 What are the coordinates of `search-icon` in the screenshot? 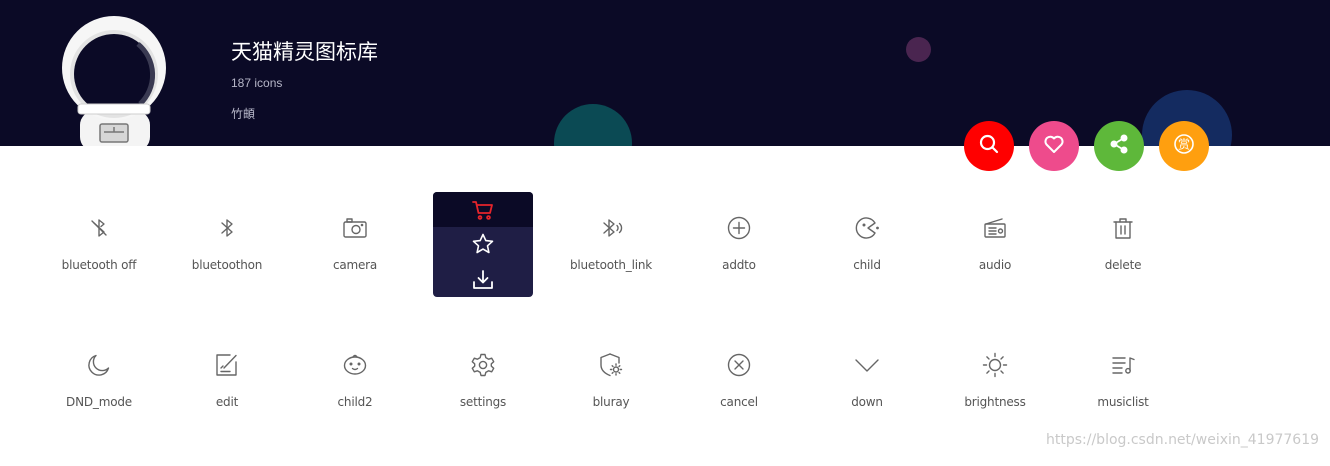 It's located at (989, 146).